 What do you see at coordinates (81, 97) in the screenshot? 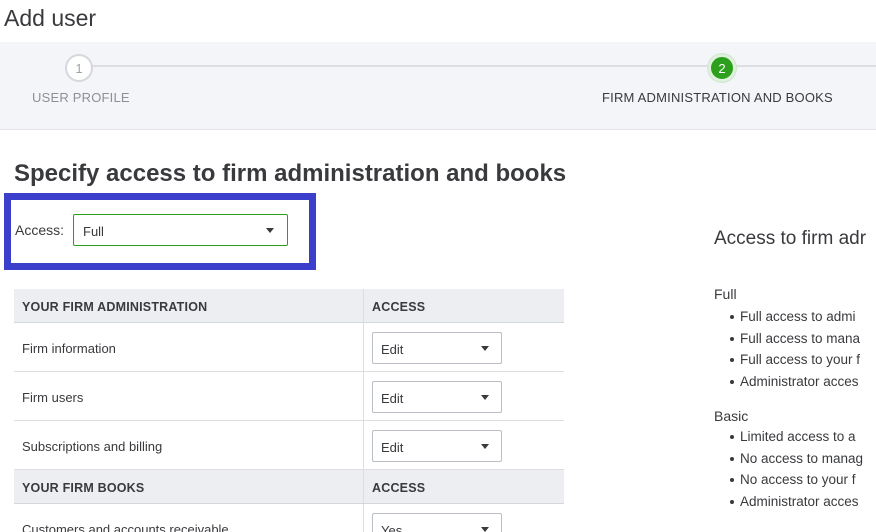
I see `step-1-label: USER PROFILE` at bounding box center [81, 97].